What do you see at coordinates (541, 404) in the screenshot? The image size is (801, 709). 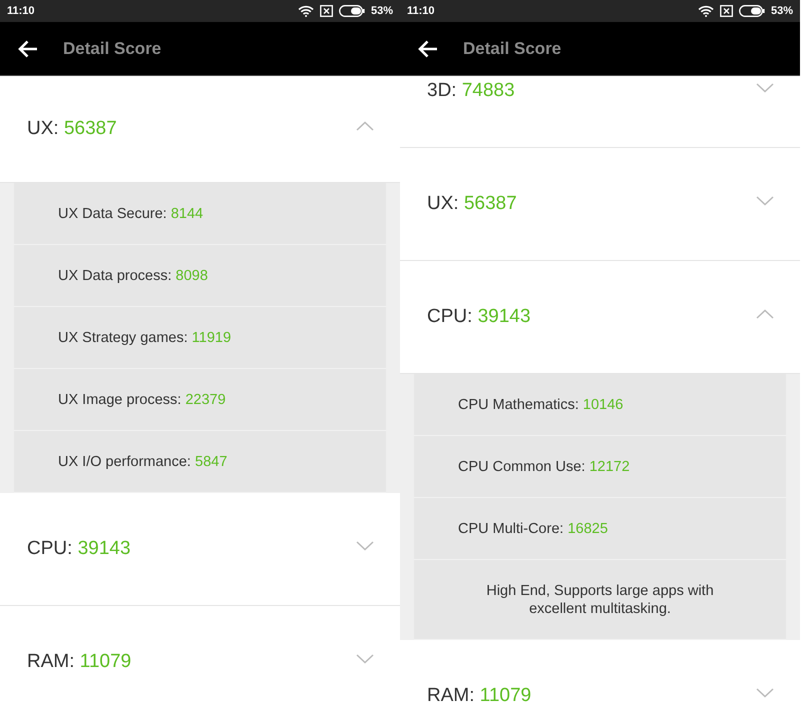 I see `subscore: CPU Mathematics: 10146` at bounding box center [541, 404].